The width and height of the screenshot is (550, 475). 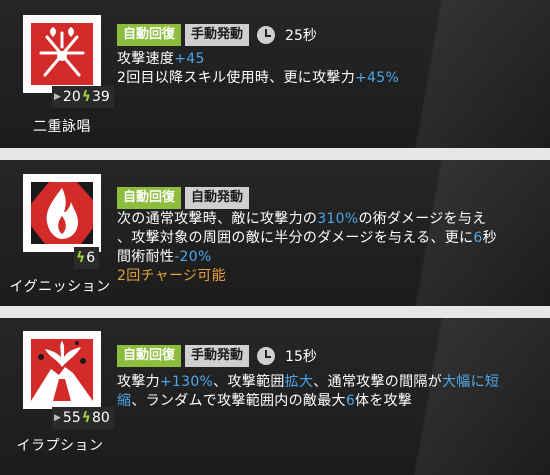 I want to click on description-text: 、通常攻撃の間隔が, so click(x=377, y=382).